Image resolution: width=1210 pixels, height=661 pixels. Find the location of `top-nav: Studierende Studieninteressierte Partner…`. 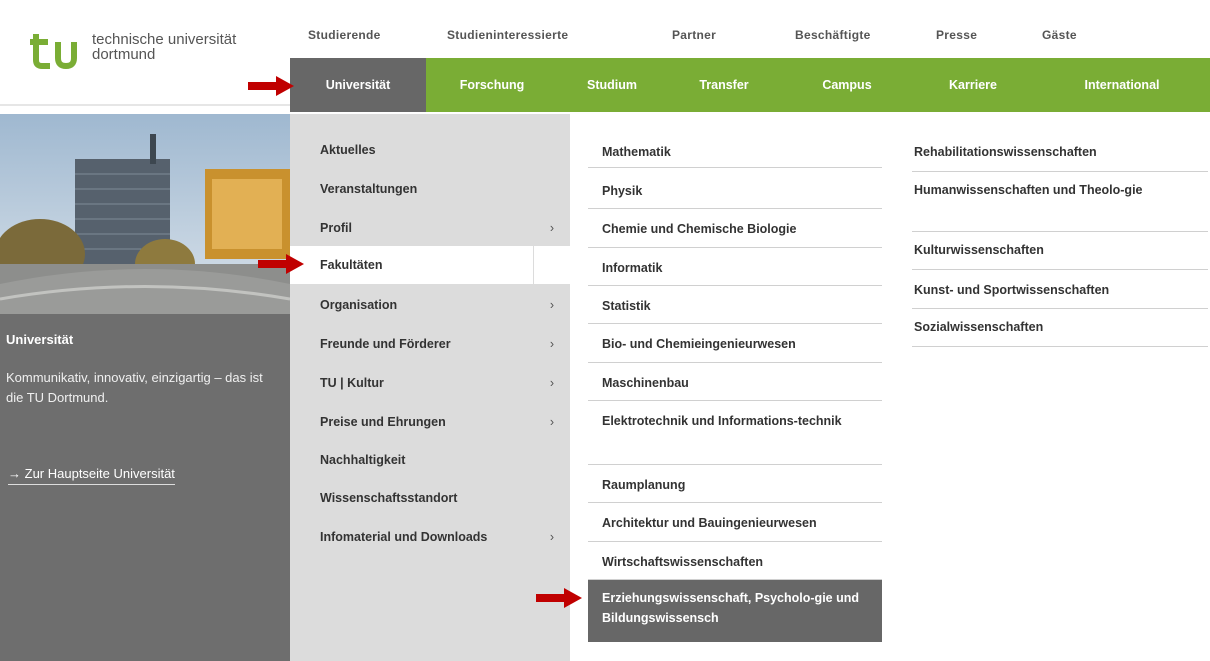

top-nav: Studierende Studieninteressierte Partner… is located at coordinates (750, 29).